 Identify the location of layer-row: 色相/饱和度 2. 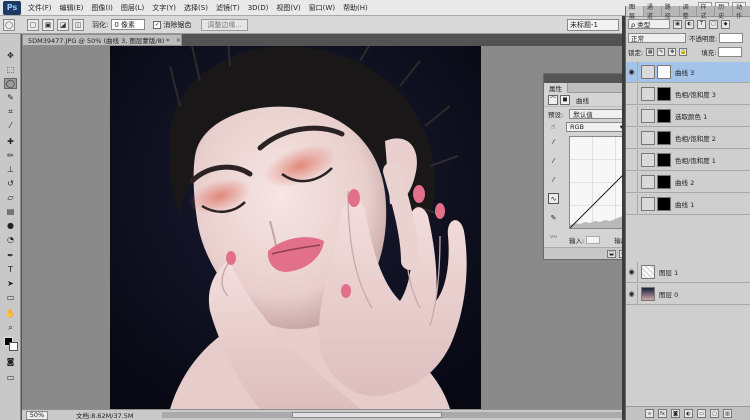
(688, 138).